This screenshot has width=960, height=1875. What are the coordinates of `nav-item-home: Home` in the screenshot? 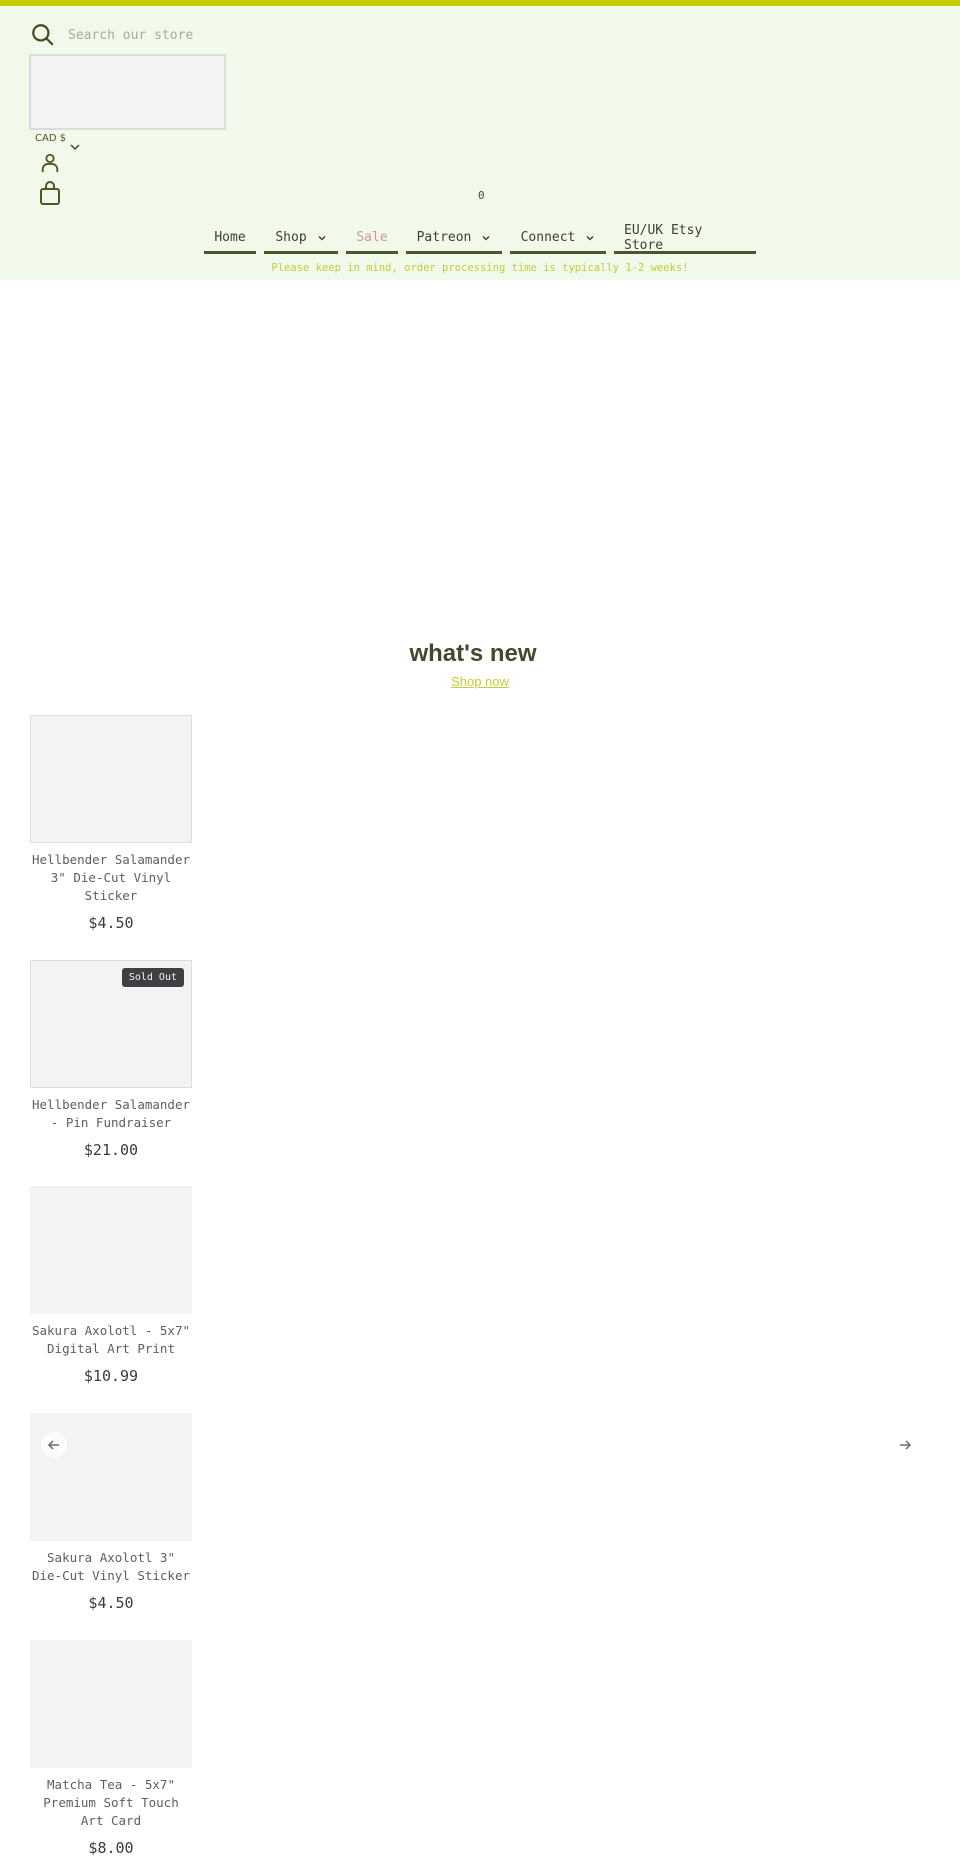 It's located at (230, 239).